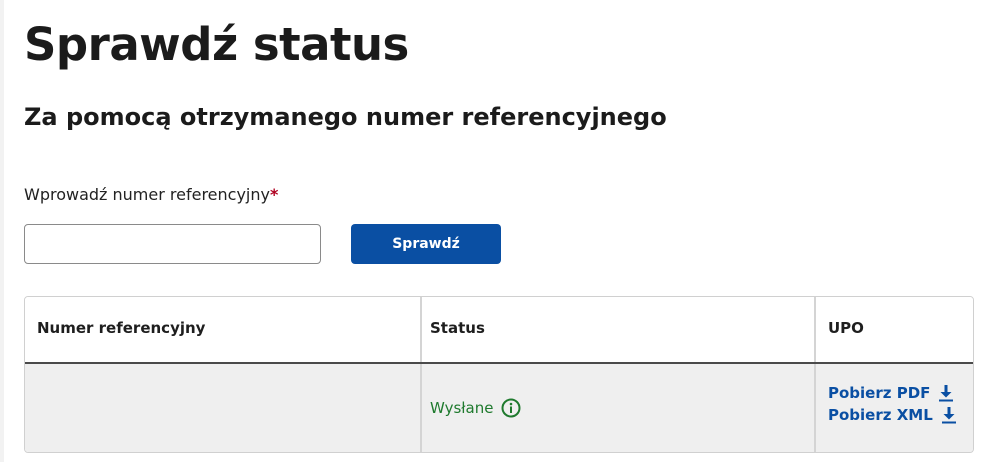 This screenshot has width=982, height=462. I want to click on download-xml-link: Pobierz XML, so click(892, 415).